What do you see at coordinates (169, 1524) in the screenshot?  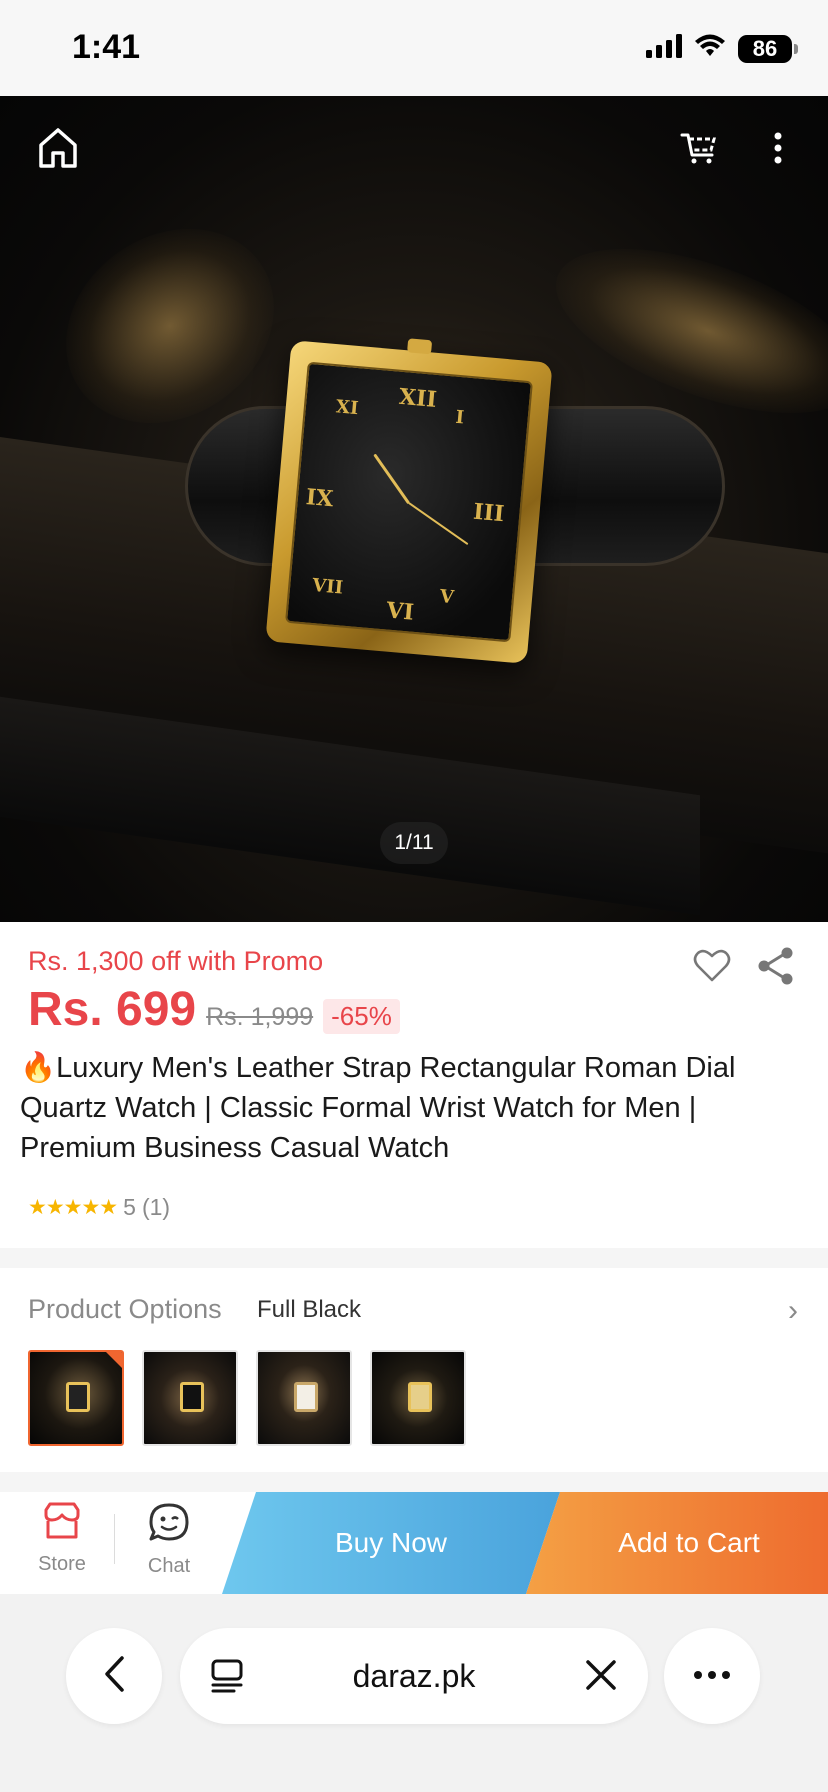 I see `chat-icon` at bounding box center [169, 1524].